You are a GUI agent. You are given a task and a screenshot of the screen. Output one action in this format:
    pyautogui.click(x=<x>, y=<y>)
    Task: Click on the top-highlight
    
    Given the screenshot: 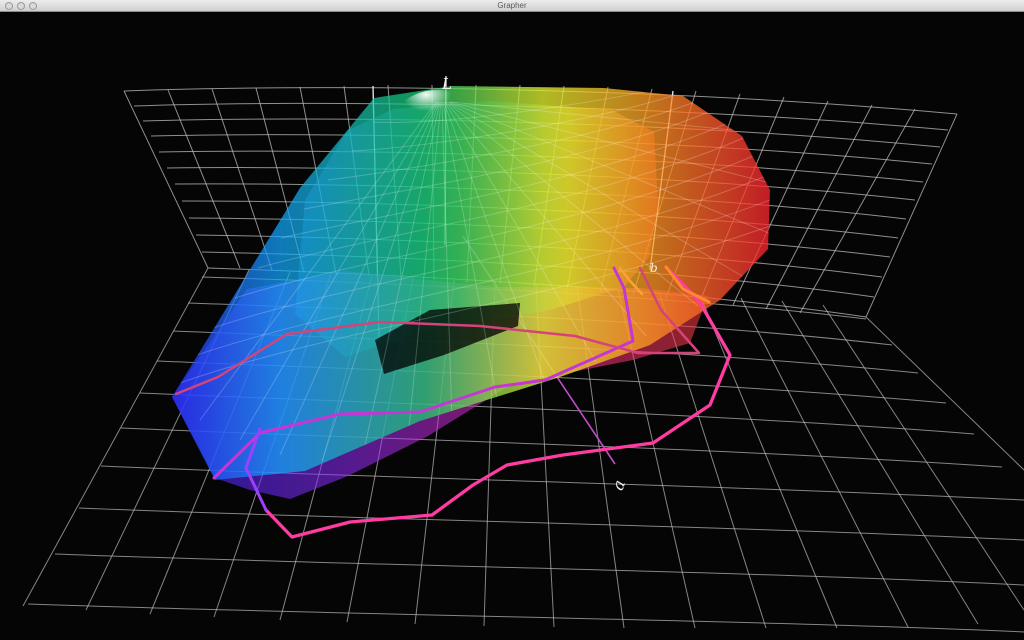 What is the action you would take?
    pyautogui.click(x=438, y=118)
    